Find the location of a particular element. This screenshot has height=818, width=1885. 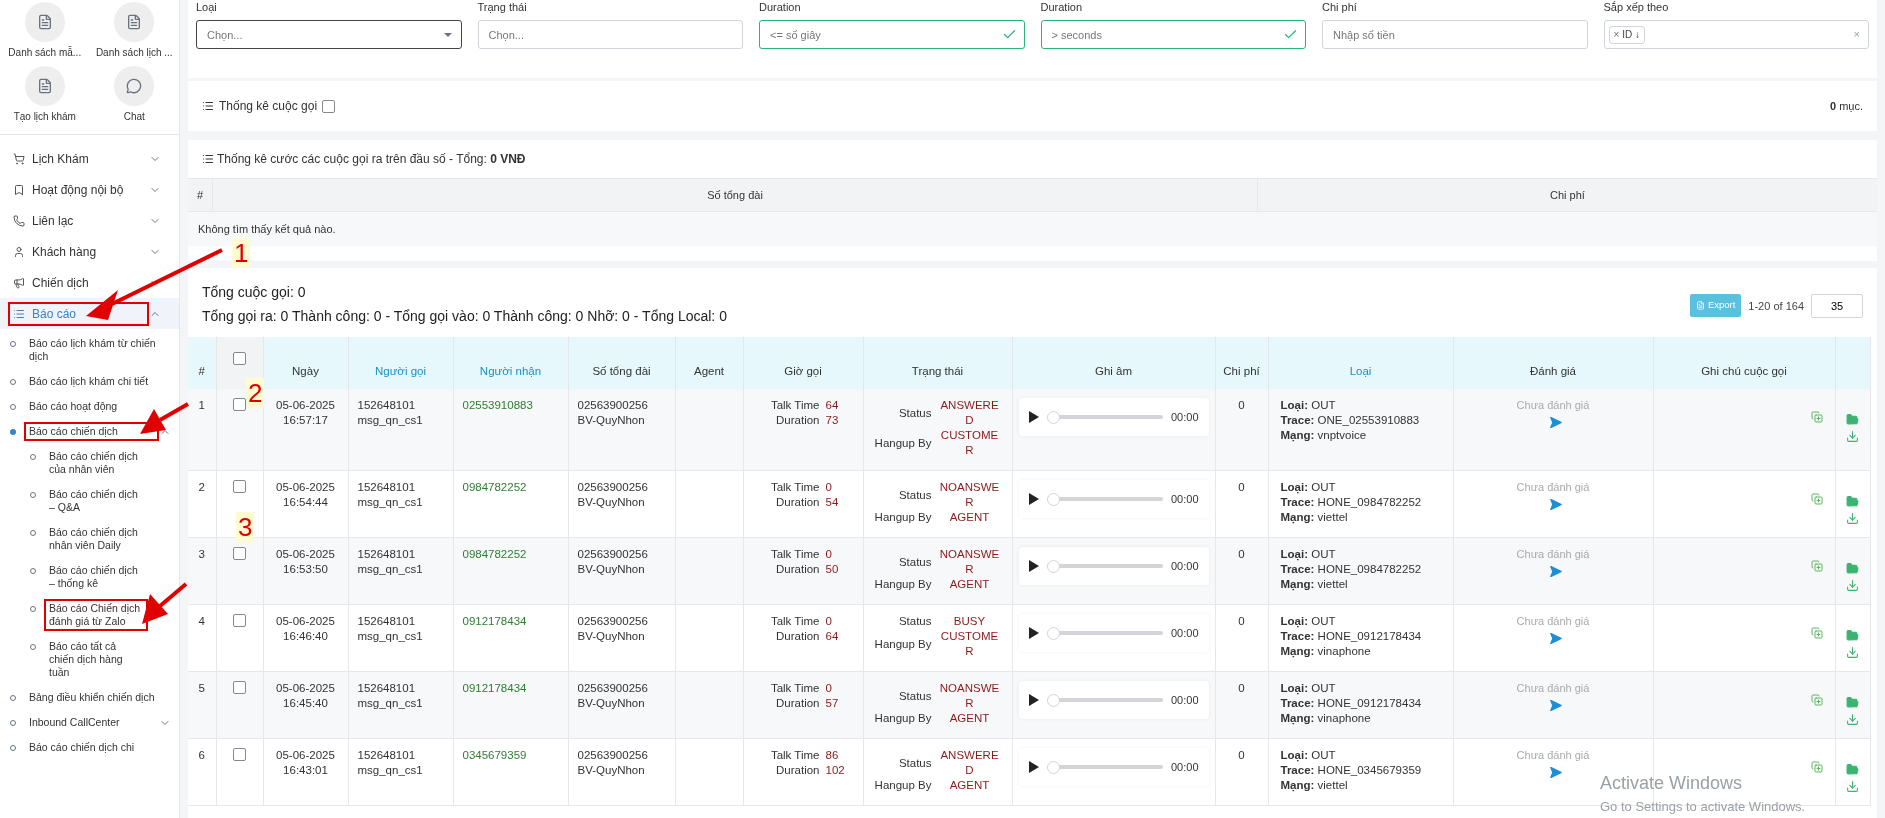

menu-item-row: Khách hàng is located at coordinates (89, 251).